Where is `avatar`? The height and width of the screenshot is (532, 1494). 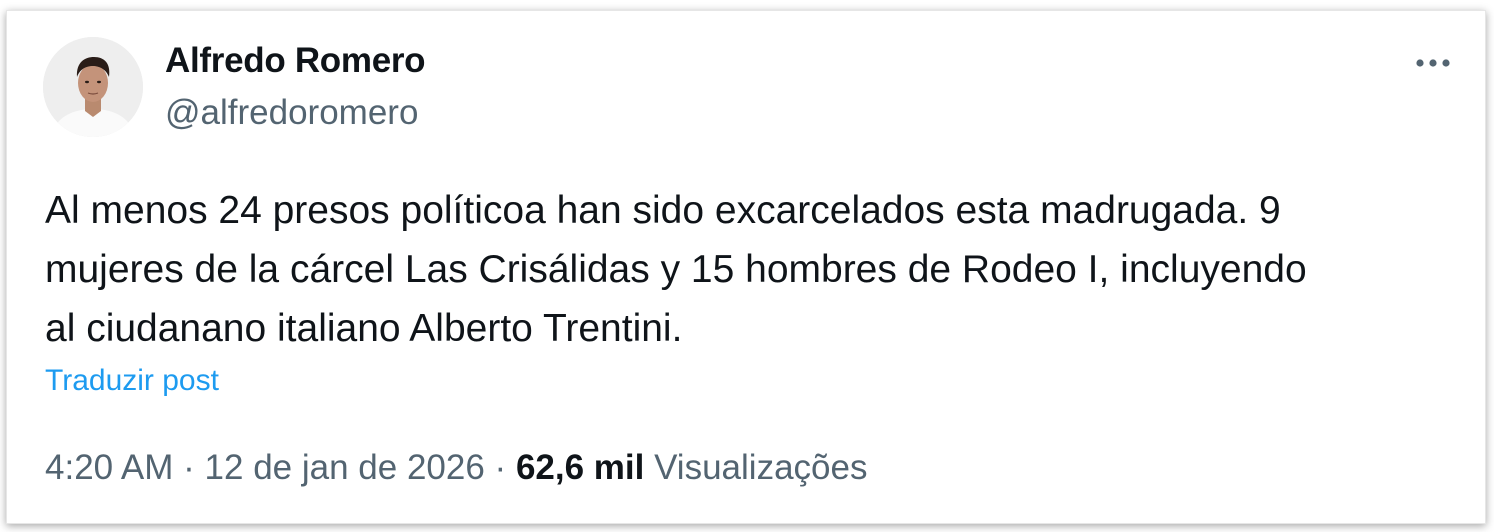 avatar is located at coordinates (93, 87).